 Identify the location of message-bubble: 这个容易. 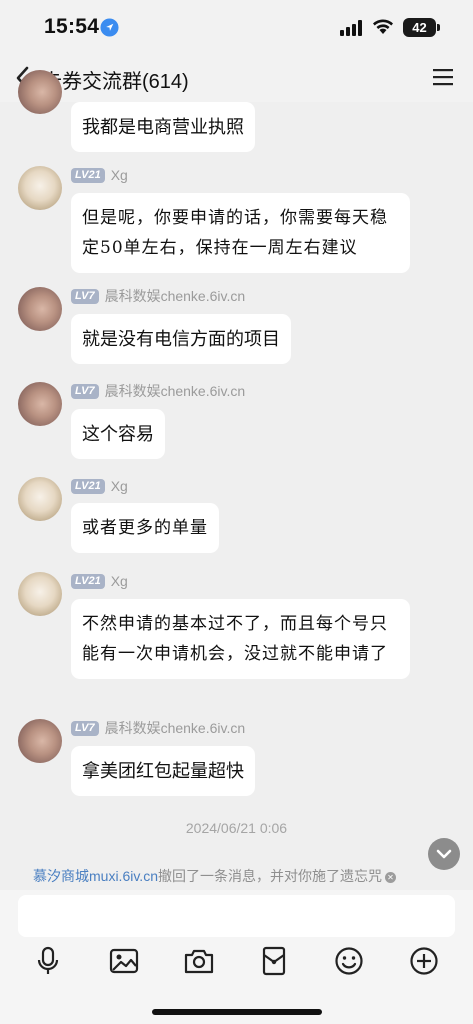
(118, 434).